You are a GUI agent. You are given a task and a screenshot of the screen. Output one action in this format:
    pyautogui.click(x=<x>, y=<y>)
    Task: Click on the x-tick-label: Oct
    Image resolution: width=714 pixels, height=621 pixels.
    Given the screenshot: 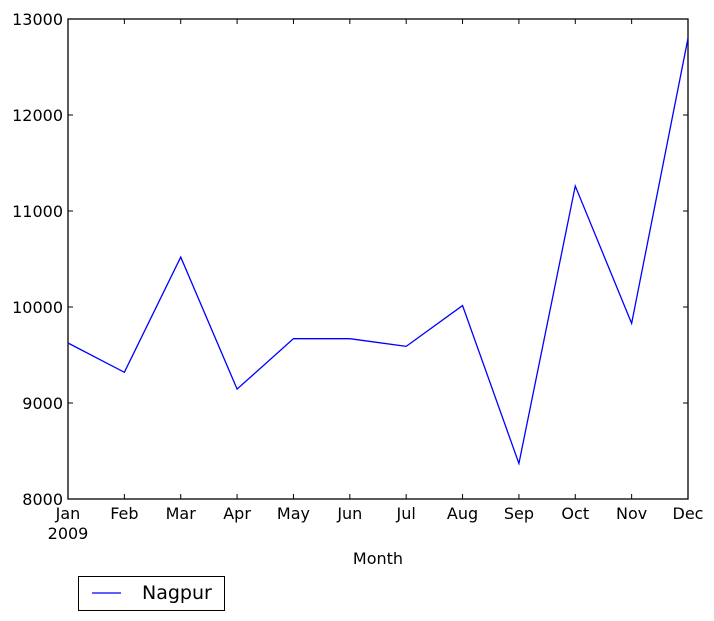 What is the action you would take?
    pyautogui.click(x=575, y=513)
    